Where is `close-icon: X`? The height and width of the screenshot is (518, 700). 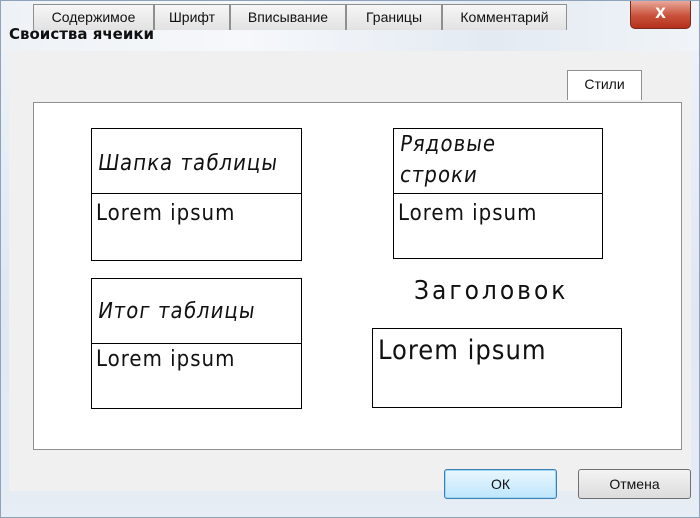
close-icon: X is located at coordinates (660, 14).